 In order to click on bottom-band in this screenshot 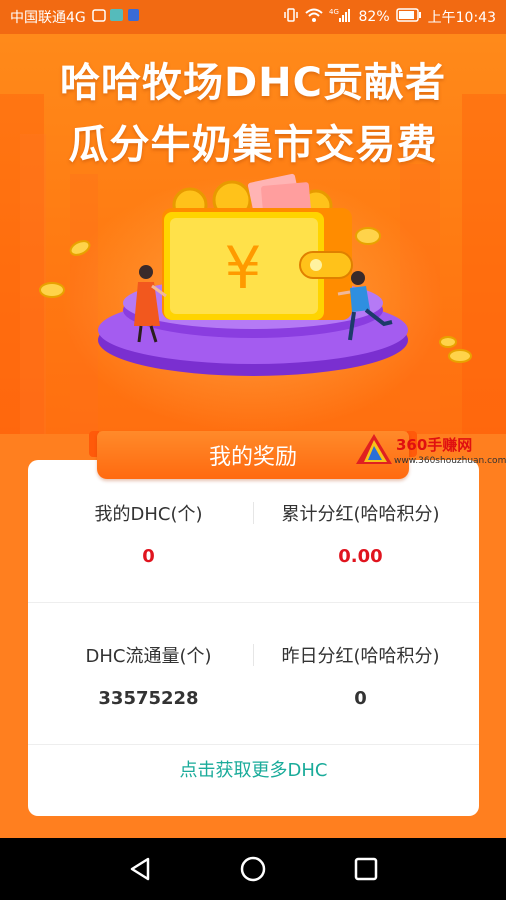, I will do `click(253, 827)`.